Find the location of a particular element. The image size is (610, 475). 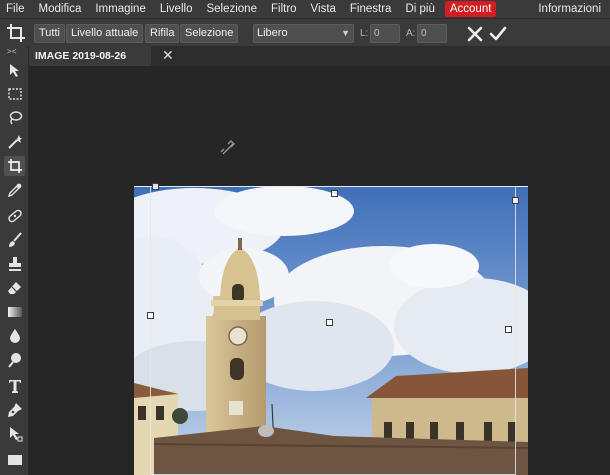

crop-handle-right is located at coordinates (508, 329).